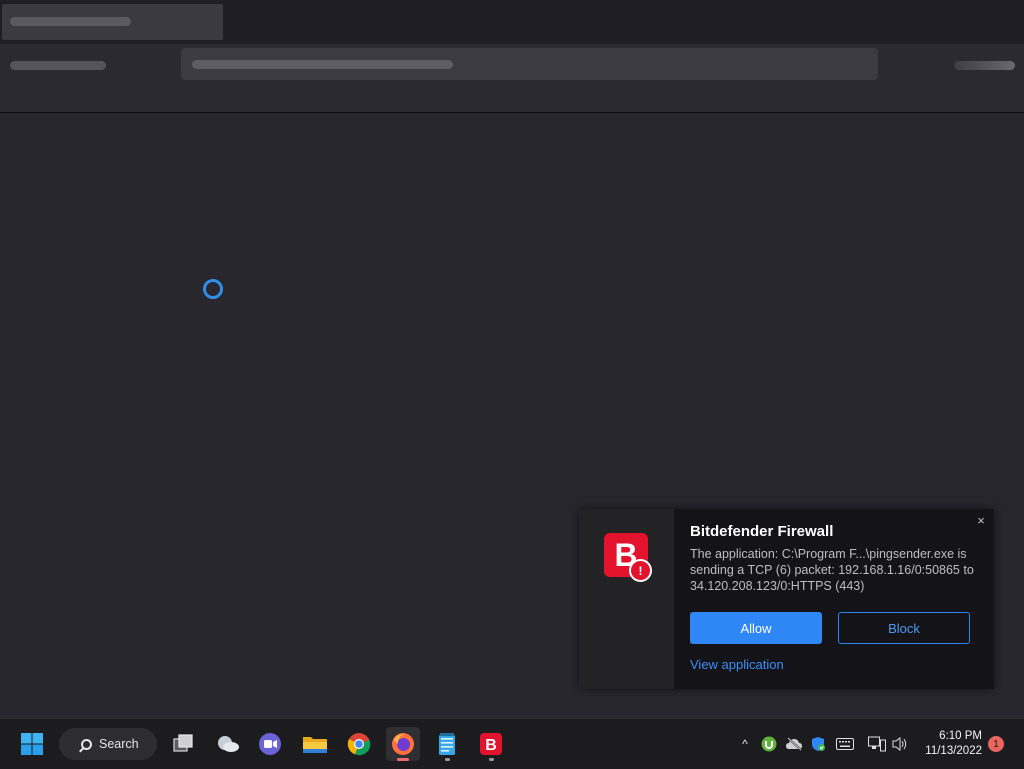 The width and height of the screenshot is (1024, 769). I want to click on close-icon: ×, so click(981, 521).